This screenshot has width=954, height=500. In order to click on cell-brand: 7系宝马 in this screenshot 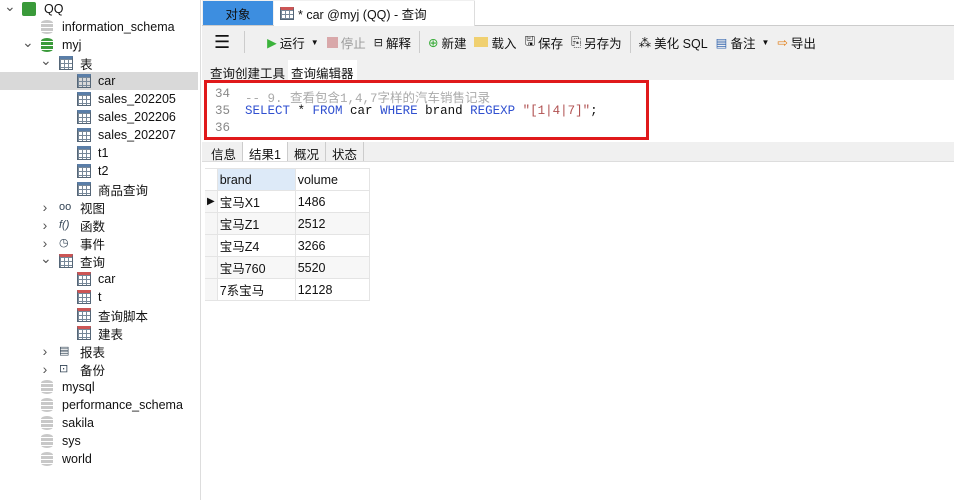, I will do `click(256, 289)`.